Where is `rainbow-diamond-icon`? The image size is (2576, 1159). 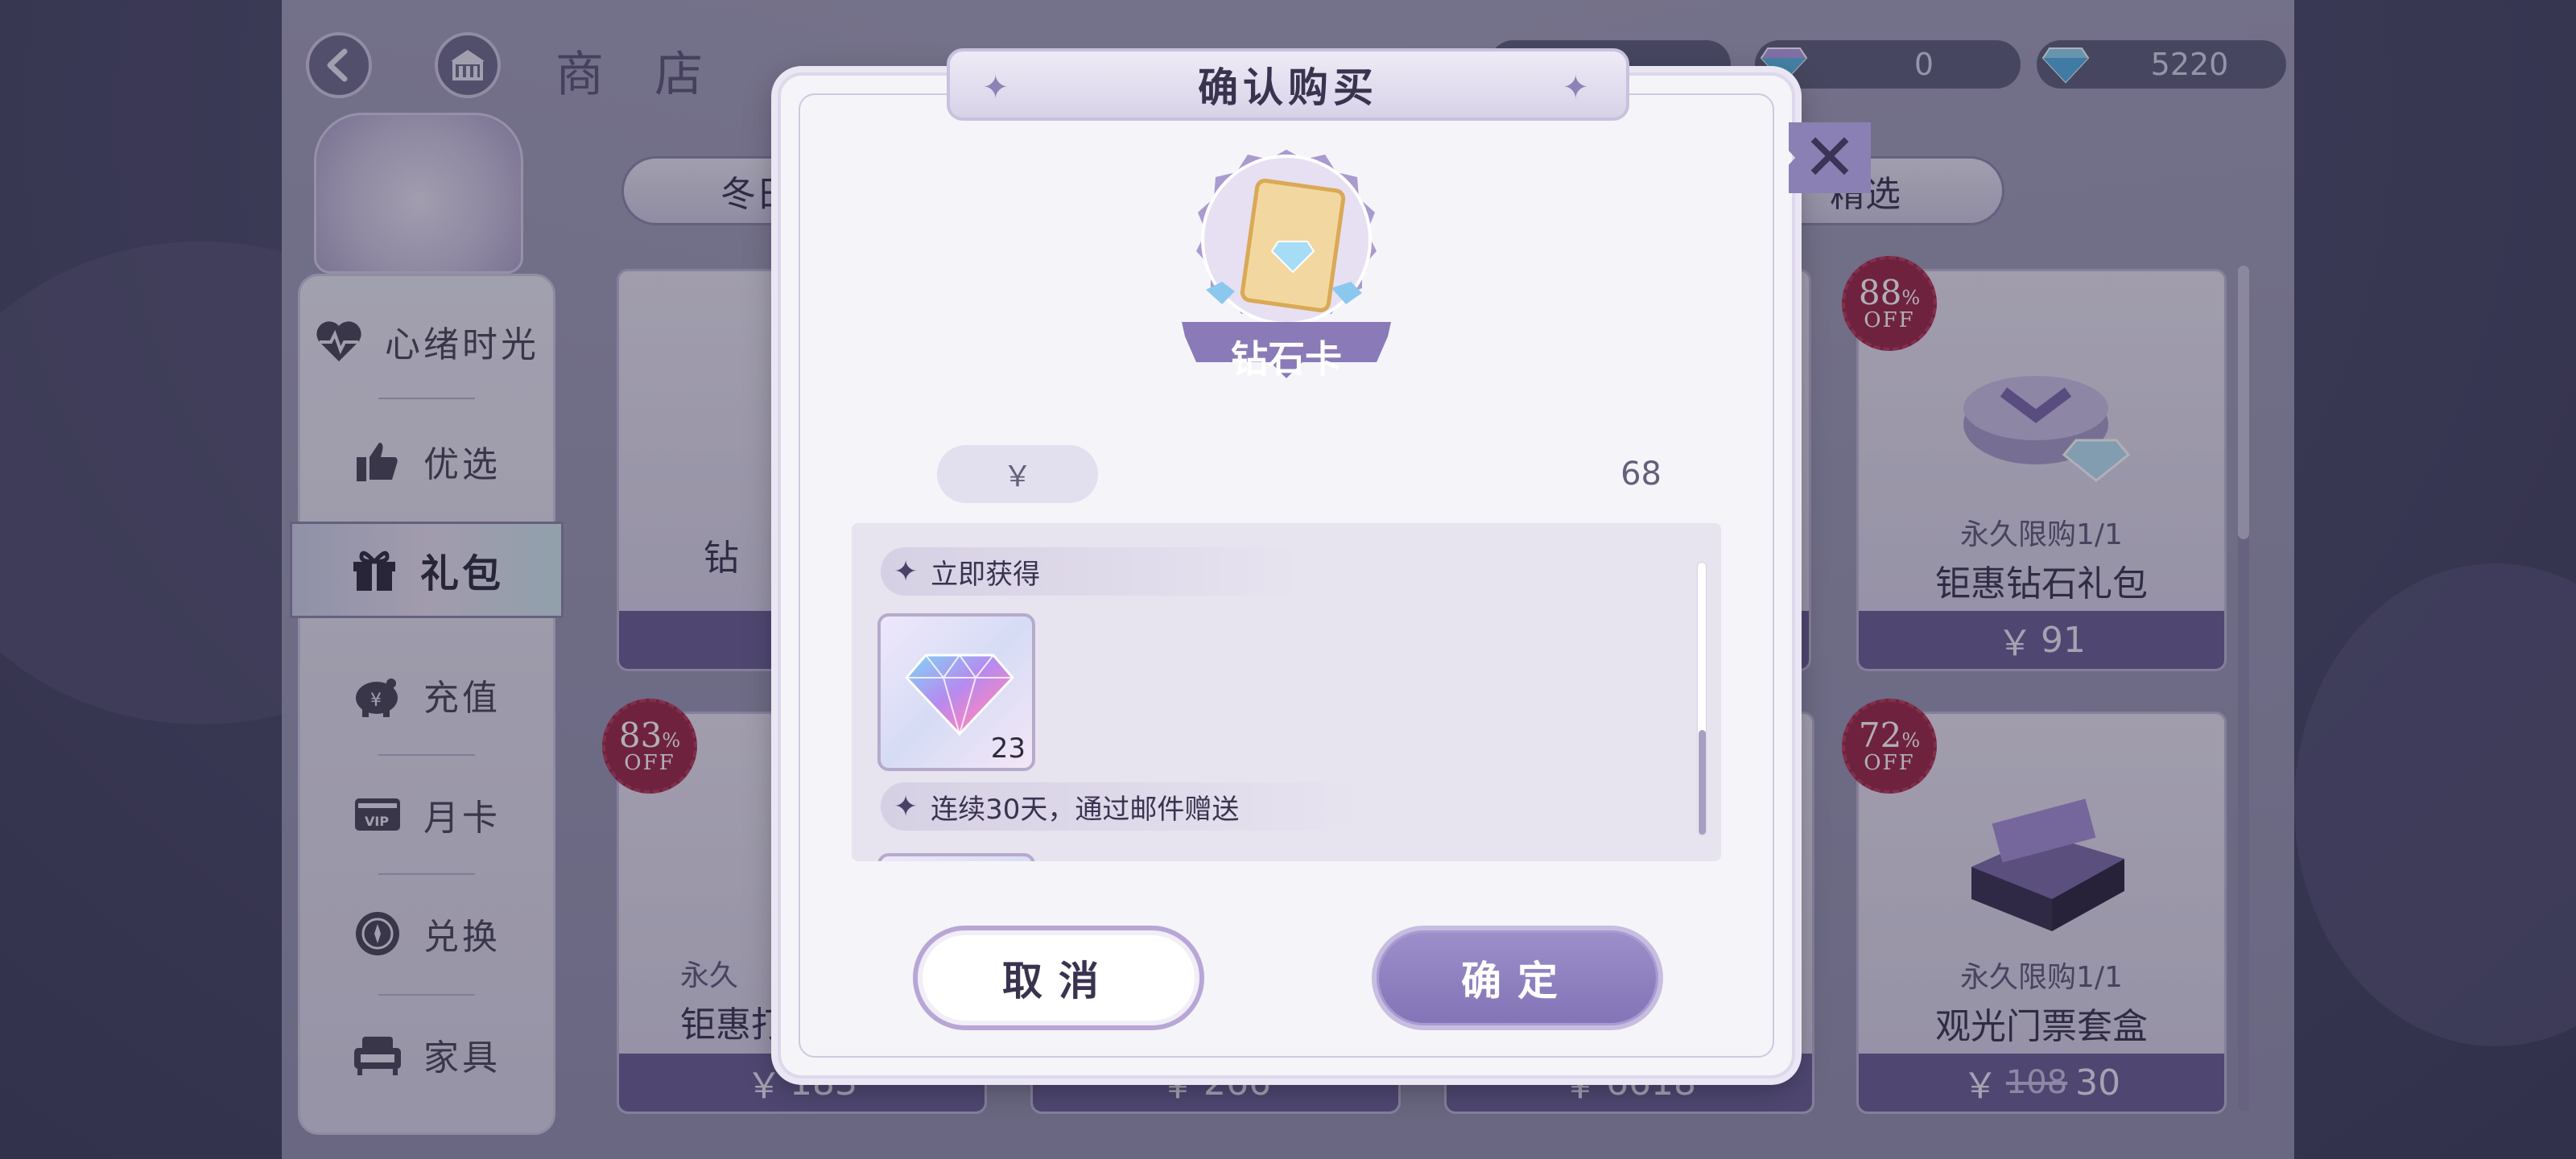
rainbow-diamond-icon is located at coordinates (959, 695).